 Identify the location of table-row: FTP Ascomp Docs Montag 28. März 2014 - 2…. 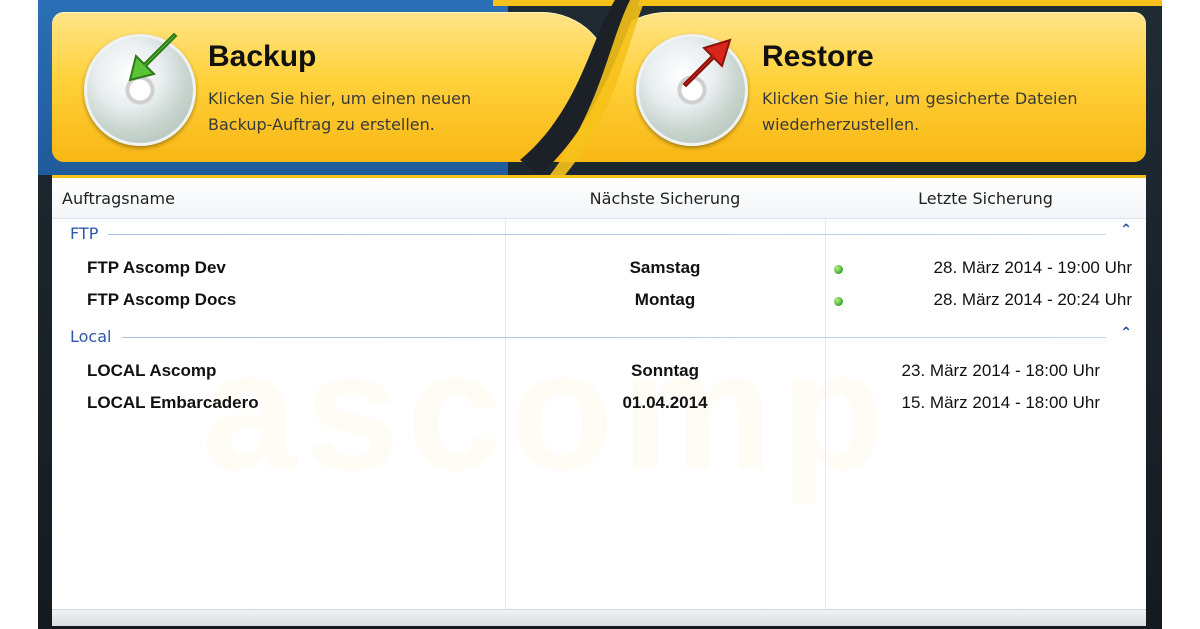
(599, 300).